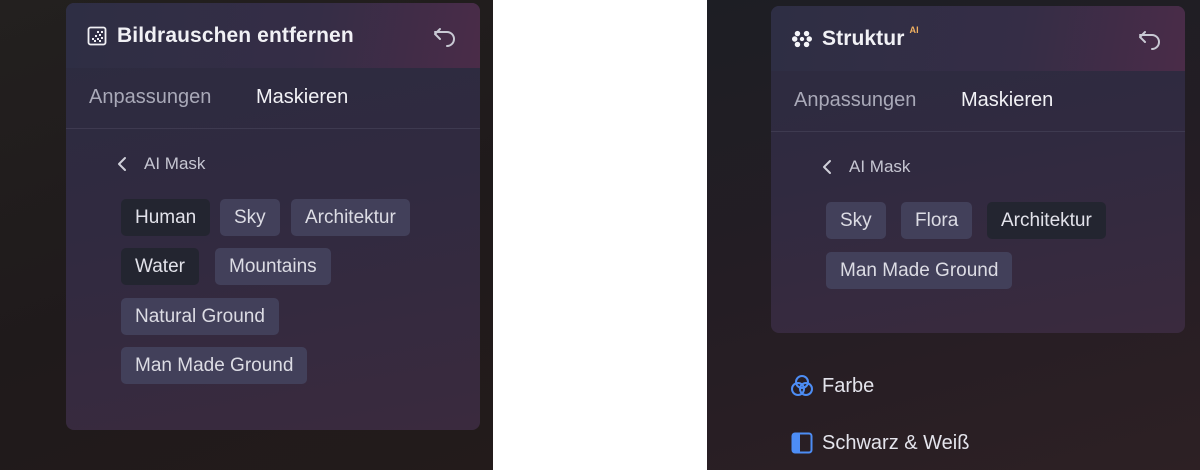 This screenshot has width=1200, height=470. Describe the element at coordinates (802, 443) in the screenshot. I see `black-white-icon` at that location.